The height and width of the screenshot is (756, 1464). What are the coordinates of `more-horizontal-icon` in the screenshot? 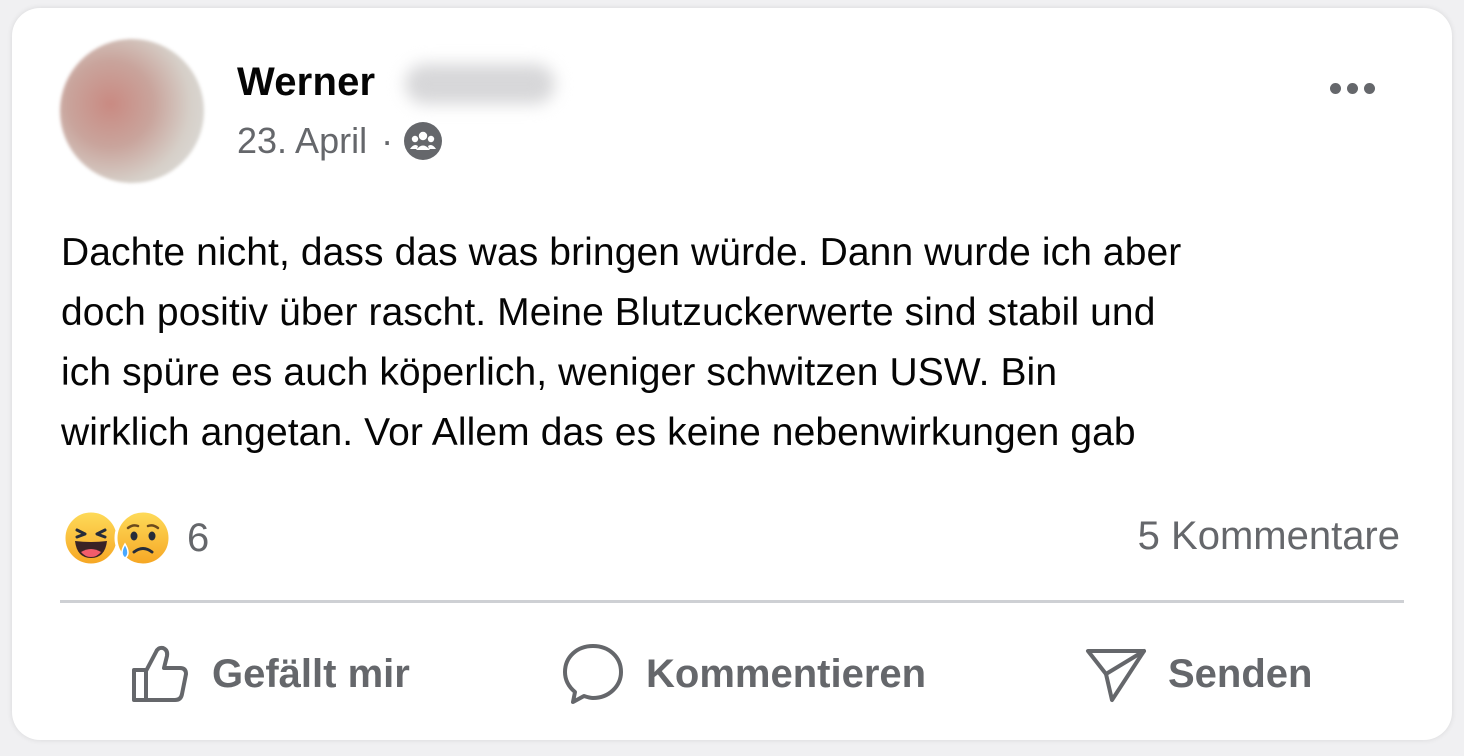 It's located at (1335, 88).